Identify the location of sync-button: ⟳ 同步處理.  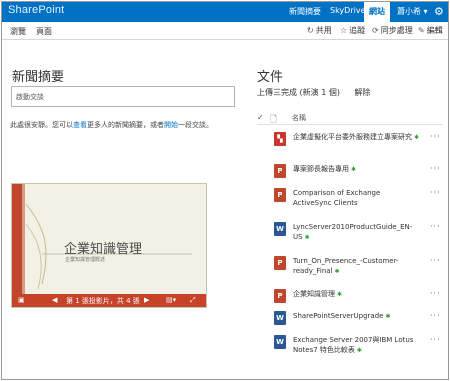
(392, 30).